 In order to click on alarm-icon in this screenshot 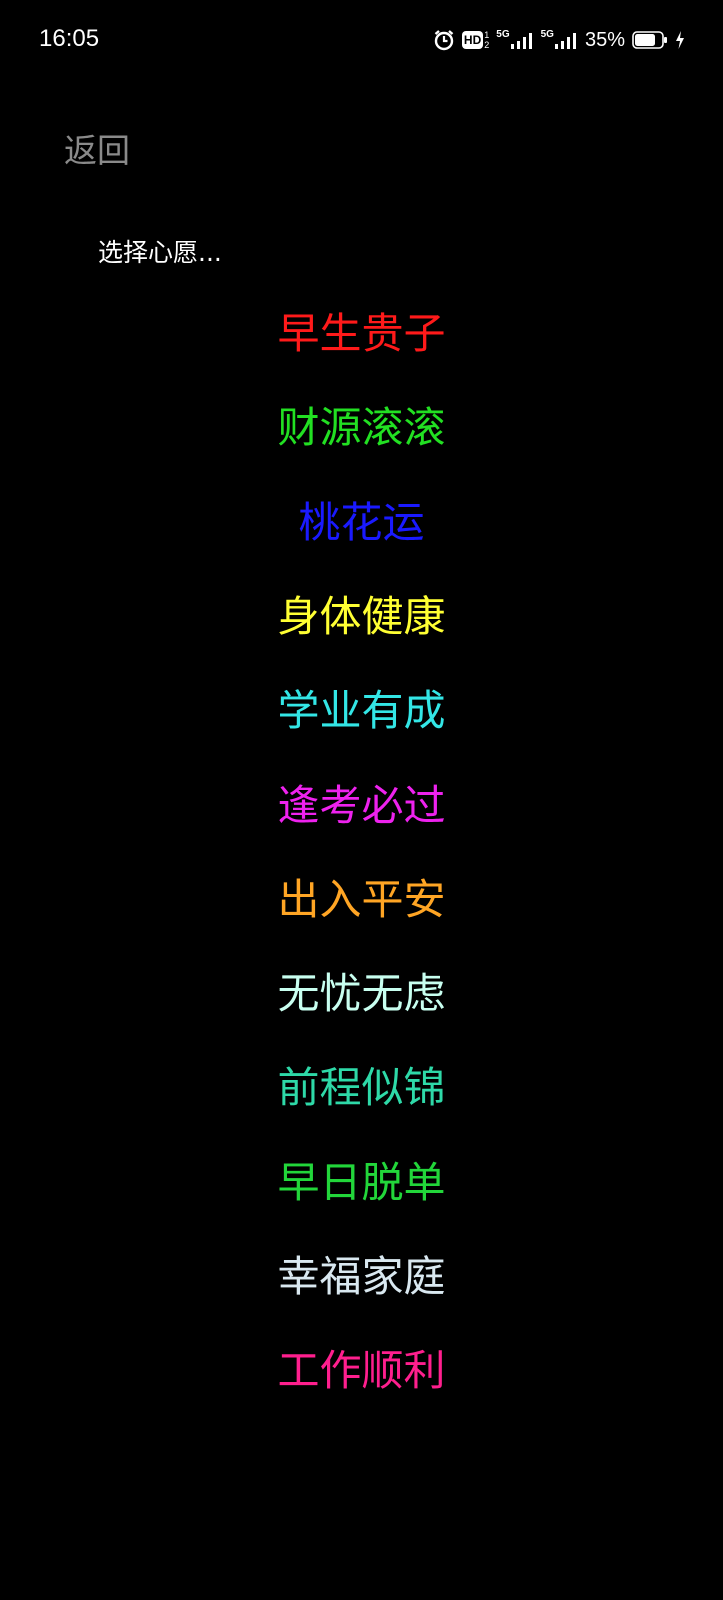, I will do `click(444, 40)`.